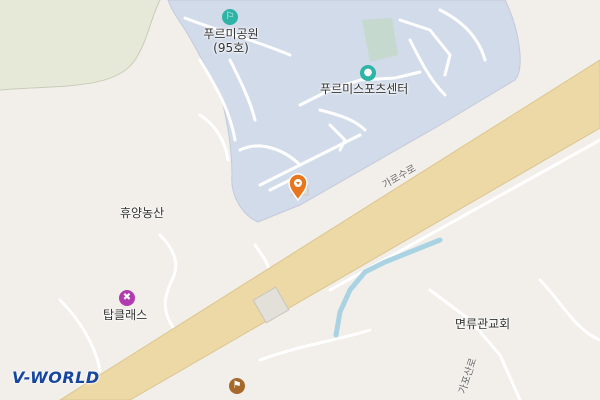 Image resolution: width=600 pixels, height=400 pixels. I want to click on farm-label: 휴양농산, so click(142, 213).